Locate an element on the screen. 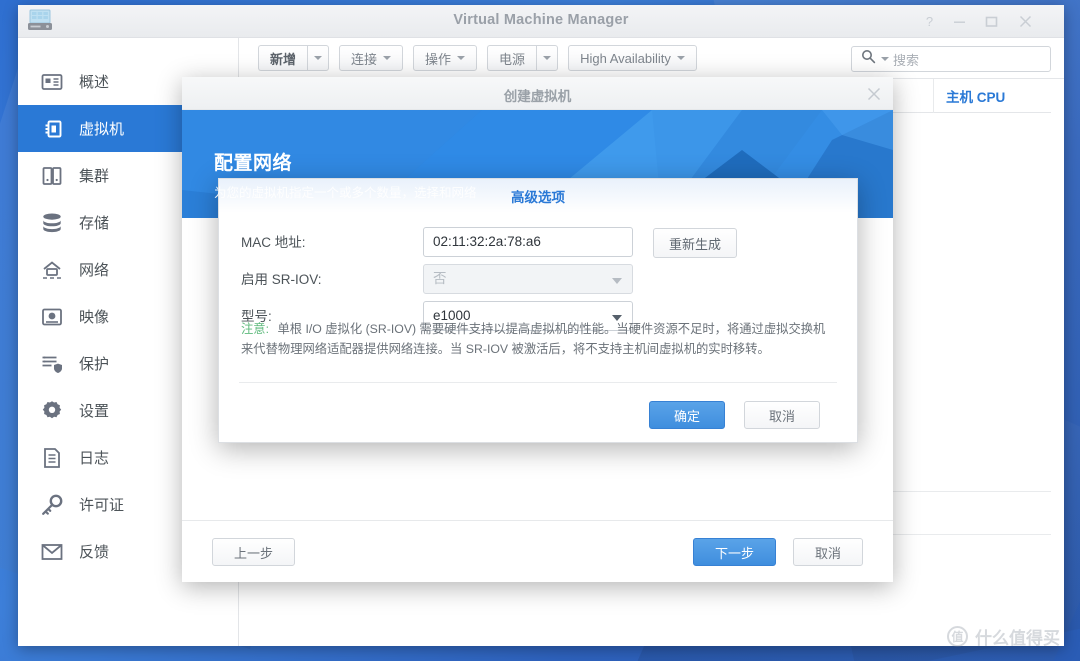  window-titlebar: Virtual Machine Manager ? is located at coordinates (541, 21).